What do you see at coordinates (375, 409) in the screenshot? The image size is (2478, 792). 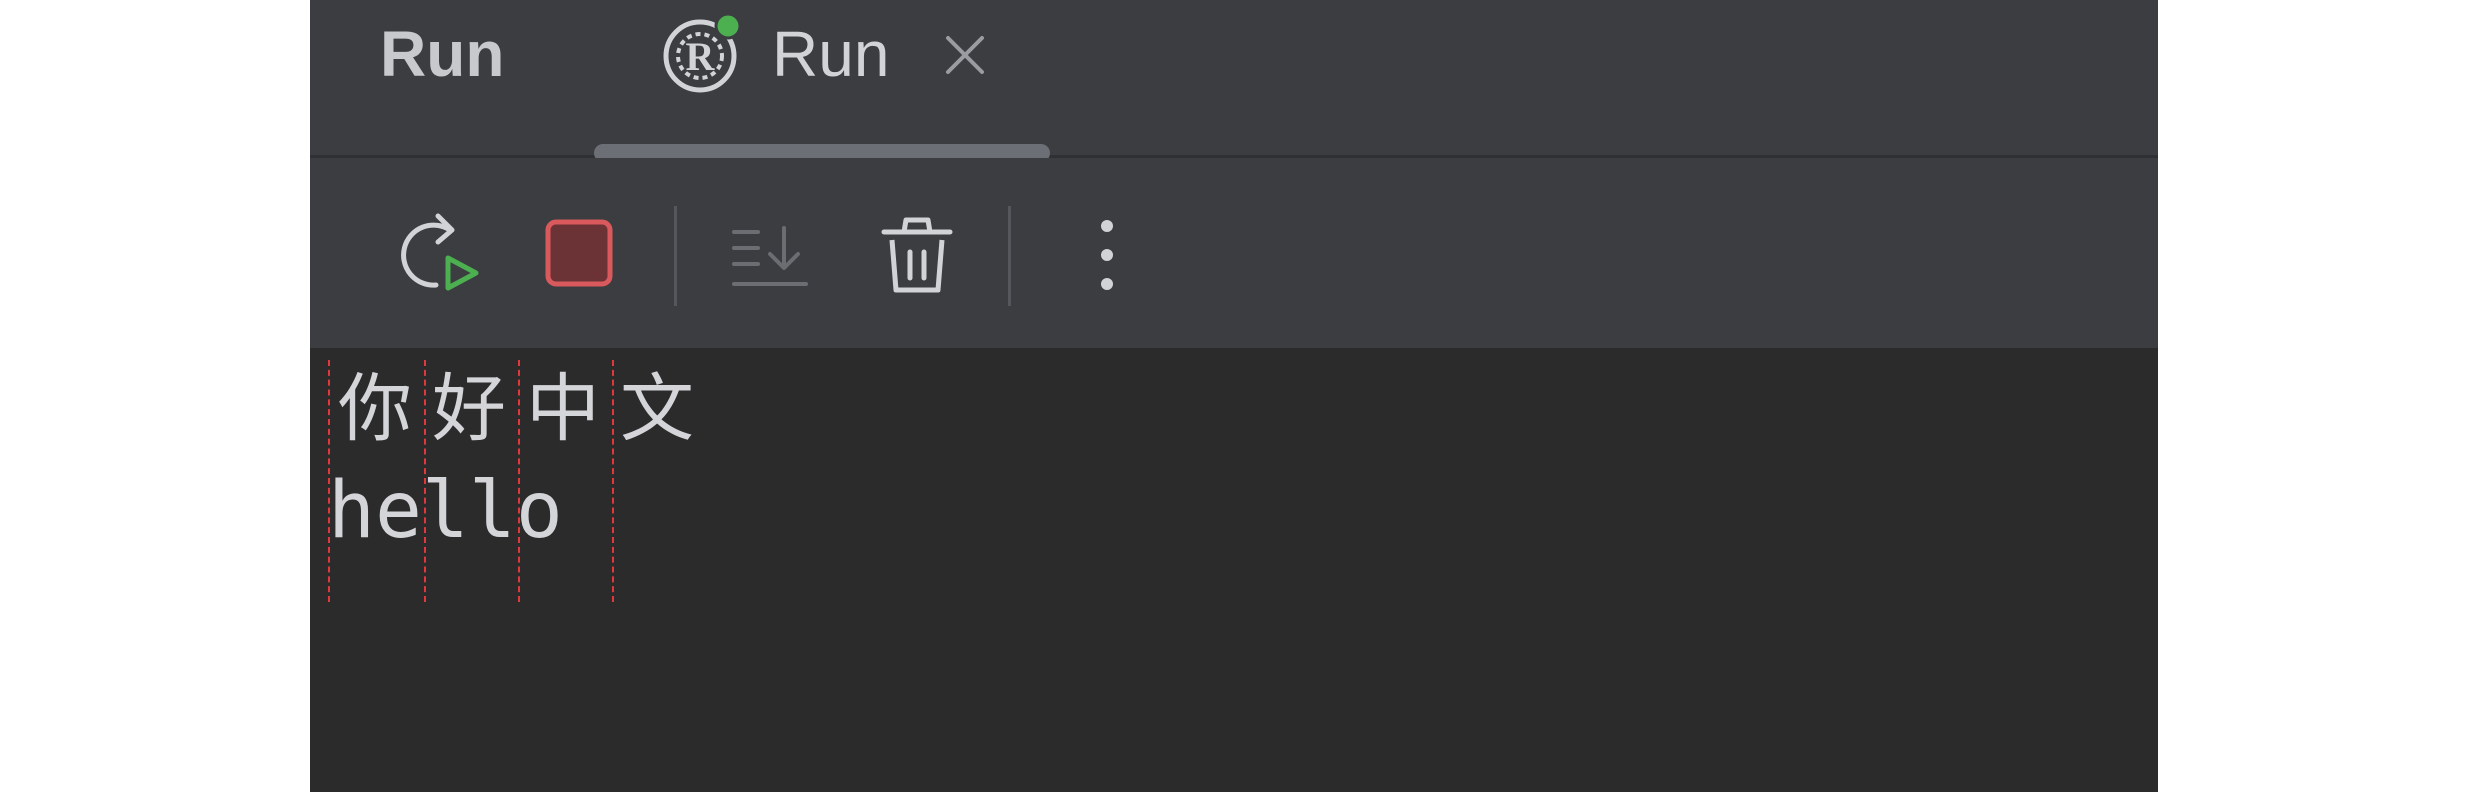 I see `console-char: 你` at bounding box center [375, 409].